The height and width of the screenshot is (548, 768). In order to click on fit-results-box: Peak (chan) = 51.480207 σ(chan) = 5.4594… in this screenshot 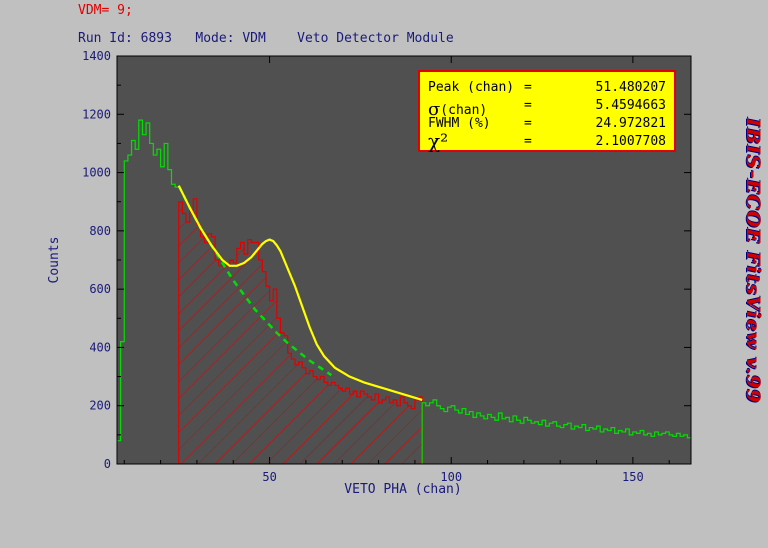, I will do `click(547, 111)`.